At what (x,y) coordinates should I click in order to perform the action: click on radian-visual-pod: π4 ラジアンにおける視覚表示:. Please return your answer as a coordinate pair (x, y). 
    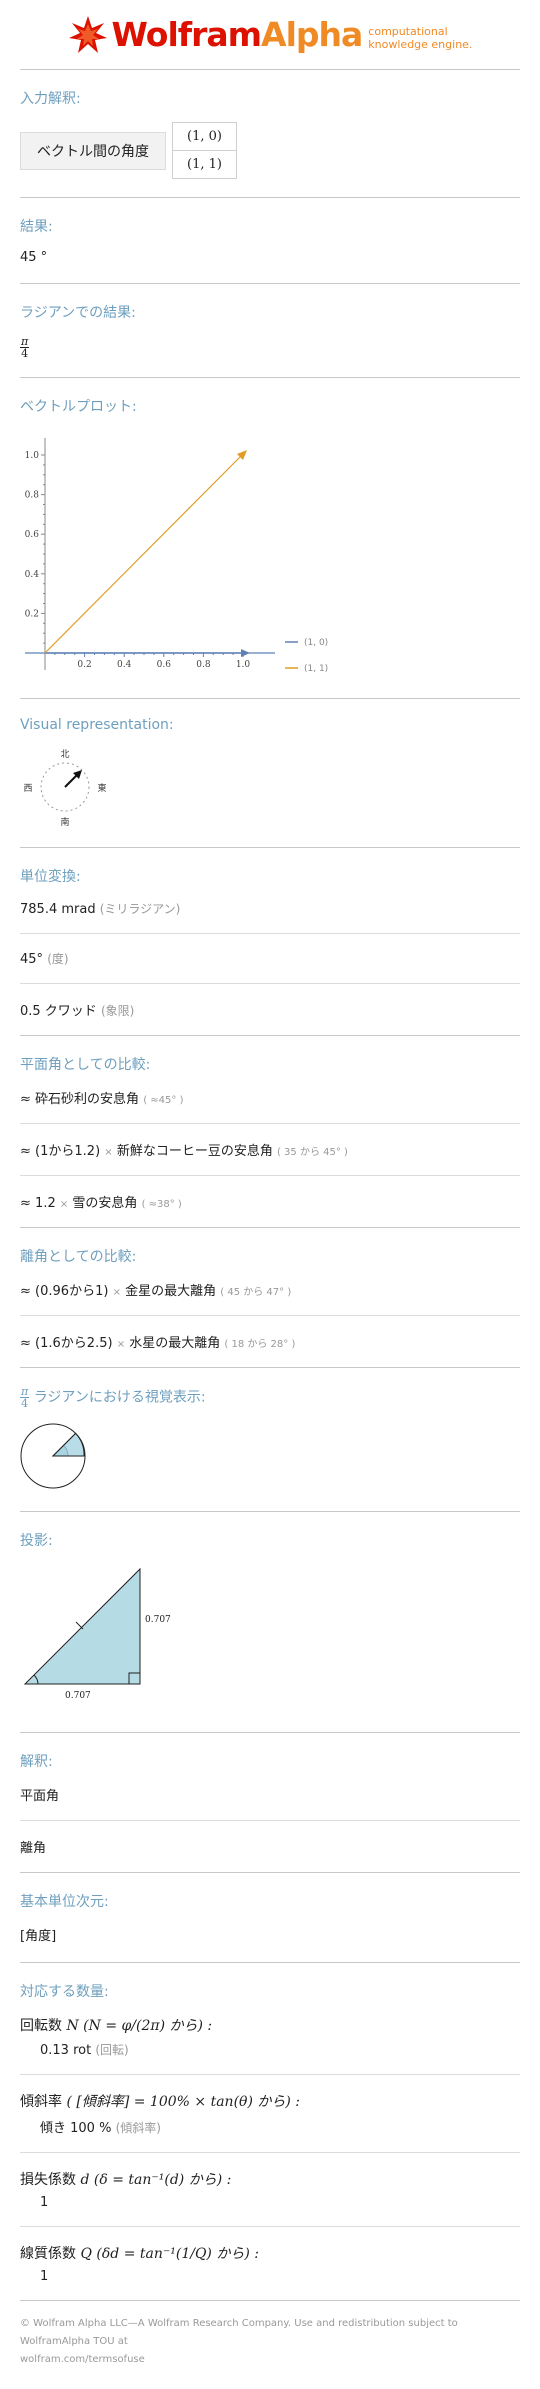
    Looking at the image, I should click on (270, 1440).